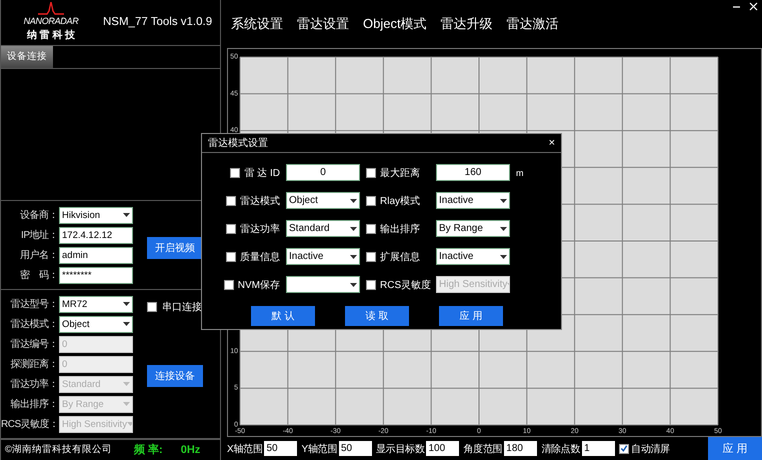 The image size is (762, 460). Describe the element at coordinates (58, 449) in the screenshot. I see `copyright-text: ©湖南纳雷科技有限公司` at that location.